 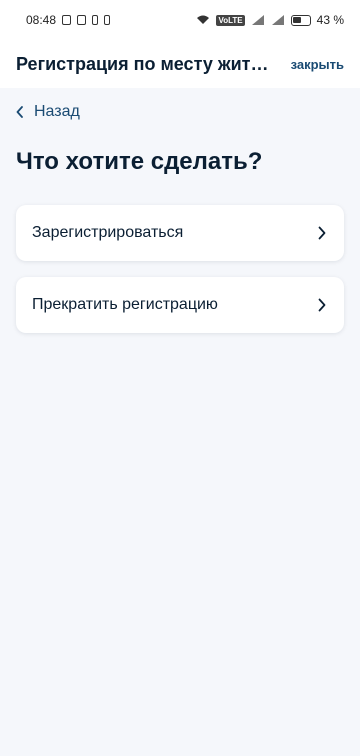 I want to click on volte-badge: VoLTE, so click(x=230, y=20).